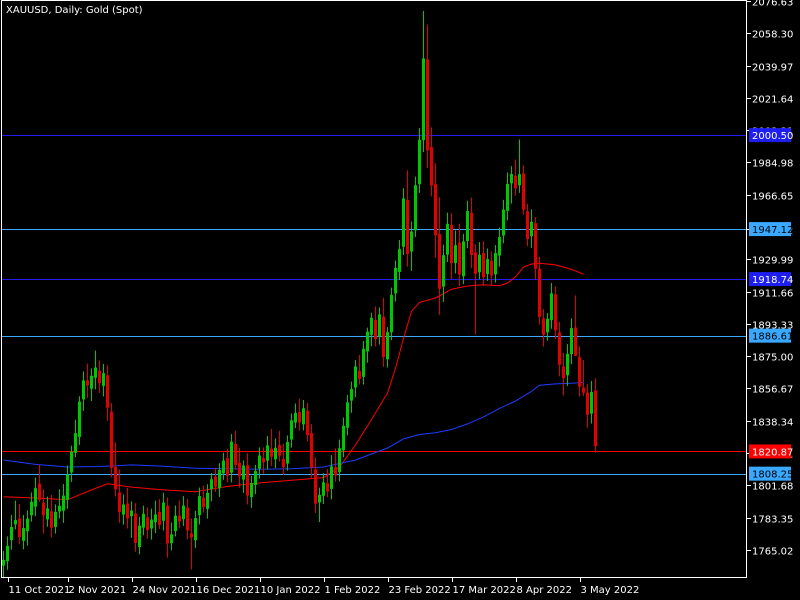 The width and height of the screenshot is (800, 600). Describe the element at coordinates (772, 294) in the screenshot. I see `y-tick-label: 1911.66` at that location.